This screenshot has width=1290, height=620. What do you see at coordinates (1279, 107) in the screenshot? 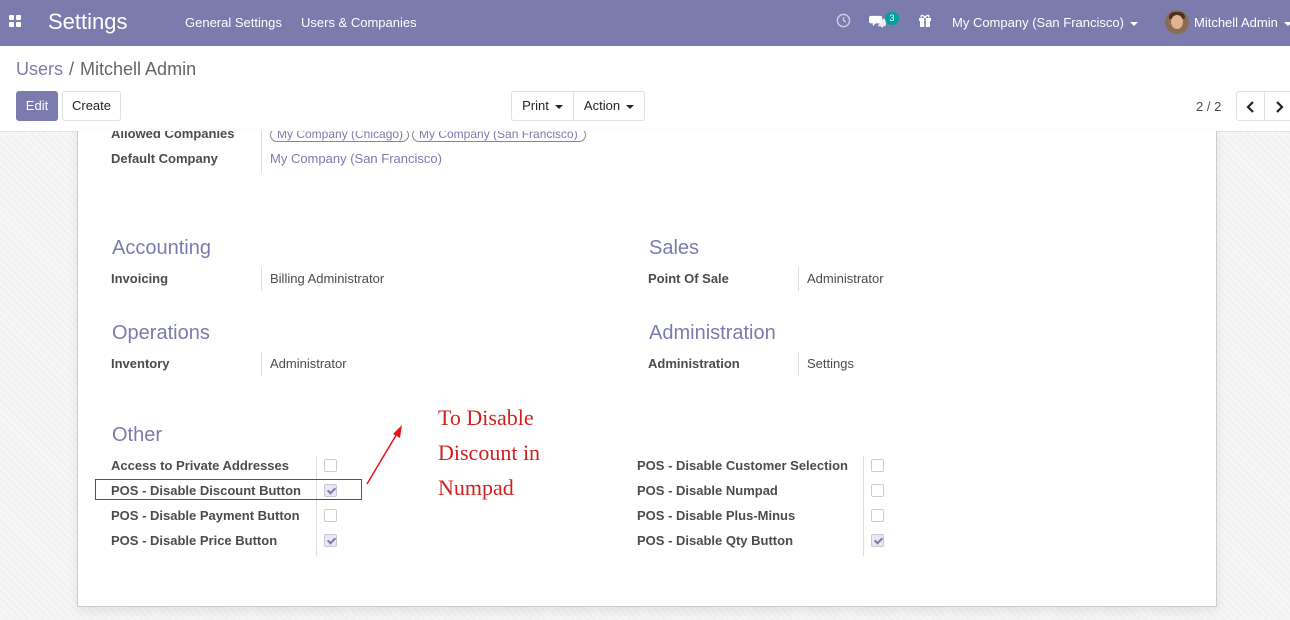
I see `chevron-right-icon` at bounding box center [1279, 107].